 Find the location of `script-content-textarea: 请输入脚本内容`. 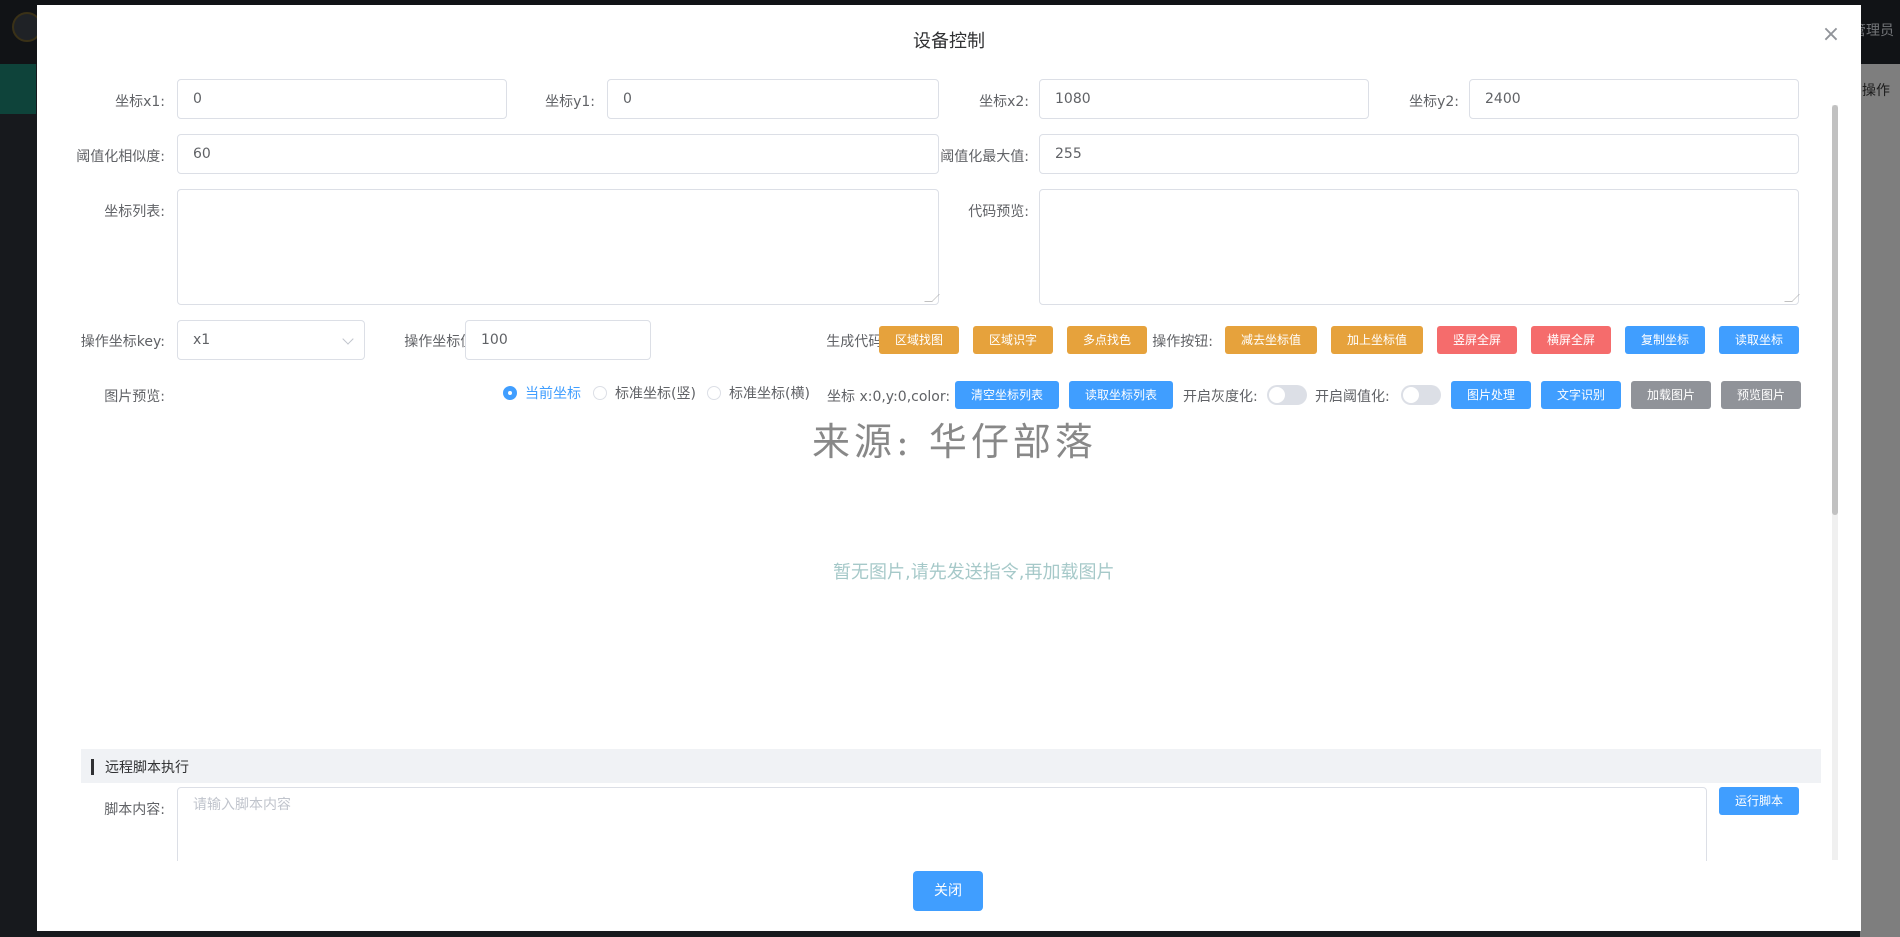

script-content-textarea: 请输入脚本内容 is located at coordinates (942, 824).